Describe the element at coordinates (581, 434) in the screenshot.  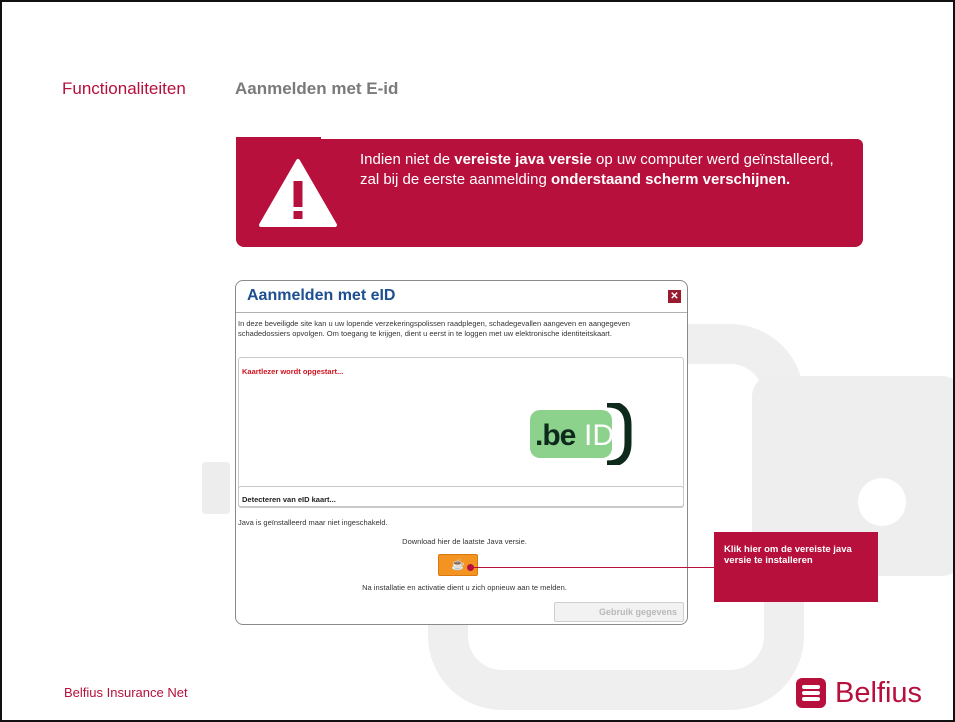
I see `beid-logo: .be ID` at that location.